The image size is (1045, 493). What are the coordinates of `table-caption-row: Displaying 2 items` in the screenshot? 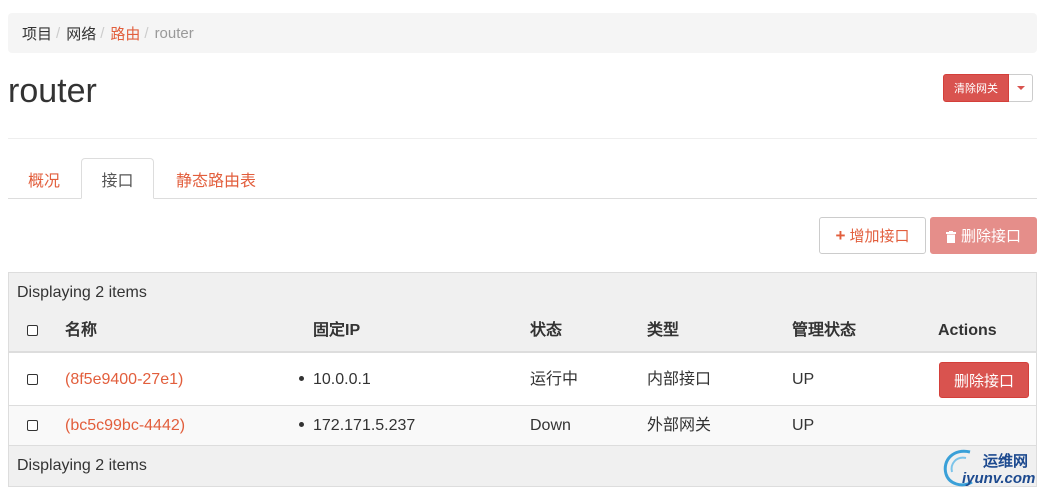 It's located at (522, 290).